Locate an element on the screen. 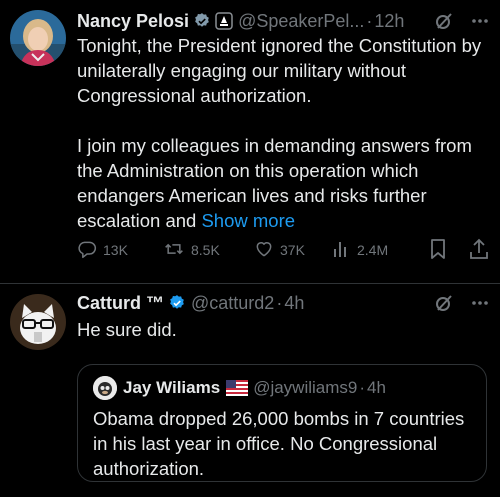 The height and width of the screenshot is (497, 500). reply-count: 13K is located at coordinates (115, 250).